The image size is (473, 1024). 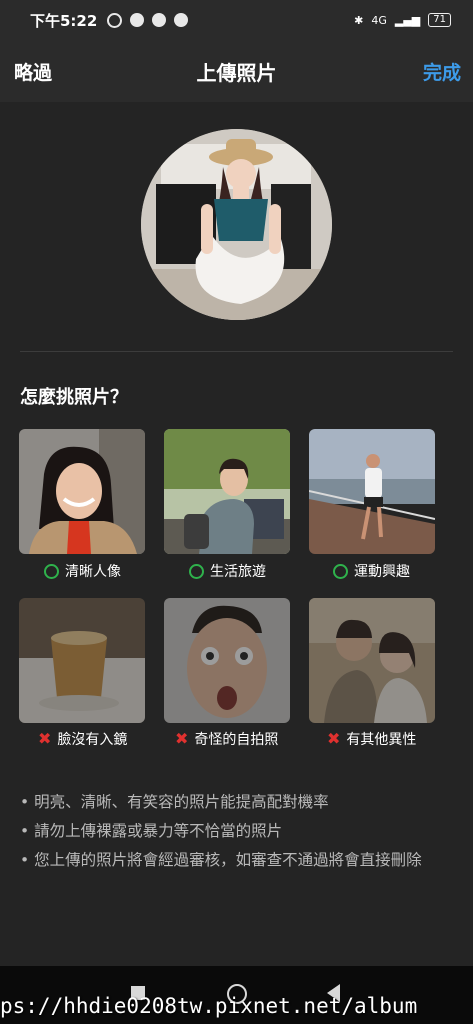 I want to click on signal-icon: ▂▄▆, so click(x=407, y=20).